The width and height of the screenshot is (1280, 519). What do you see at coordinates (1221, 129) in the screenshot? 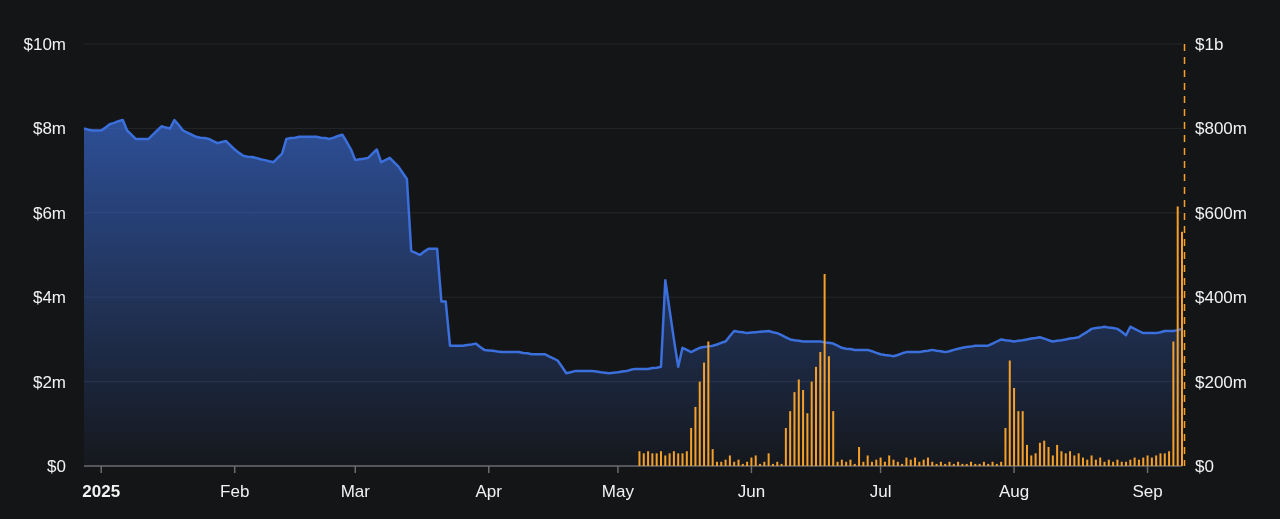
I see `y-axis-label: $800m` at bounding box center [1221, 129].